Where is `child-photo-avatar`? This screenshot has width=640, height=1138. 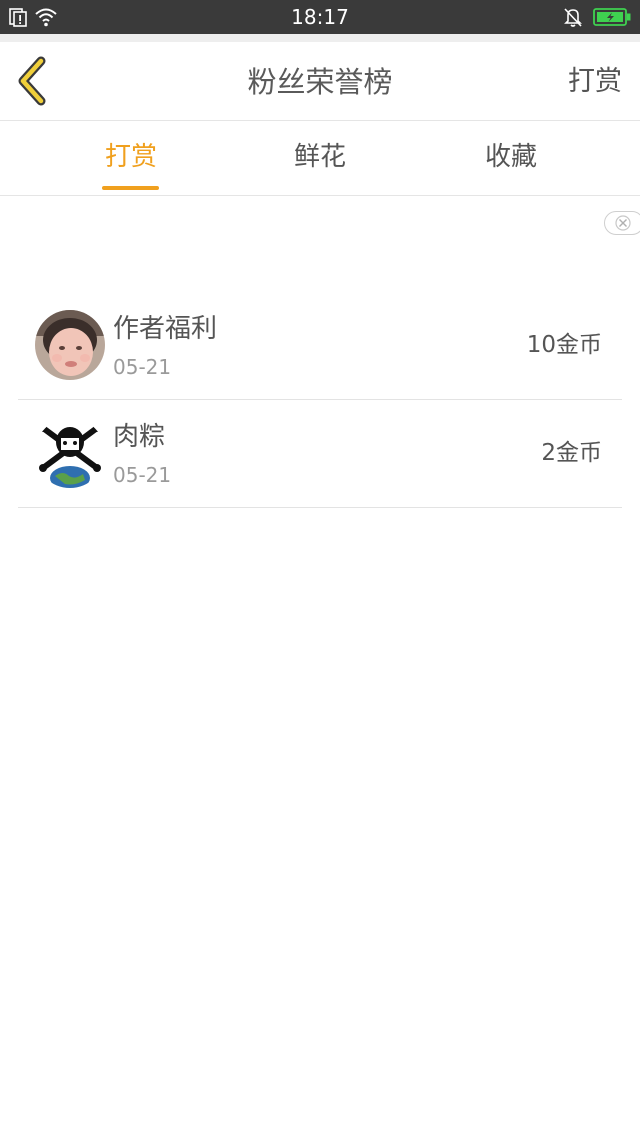
child-photo-avatar is located at coordinates (70, 345).